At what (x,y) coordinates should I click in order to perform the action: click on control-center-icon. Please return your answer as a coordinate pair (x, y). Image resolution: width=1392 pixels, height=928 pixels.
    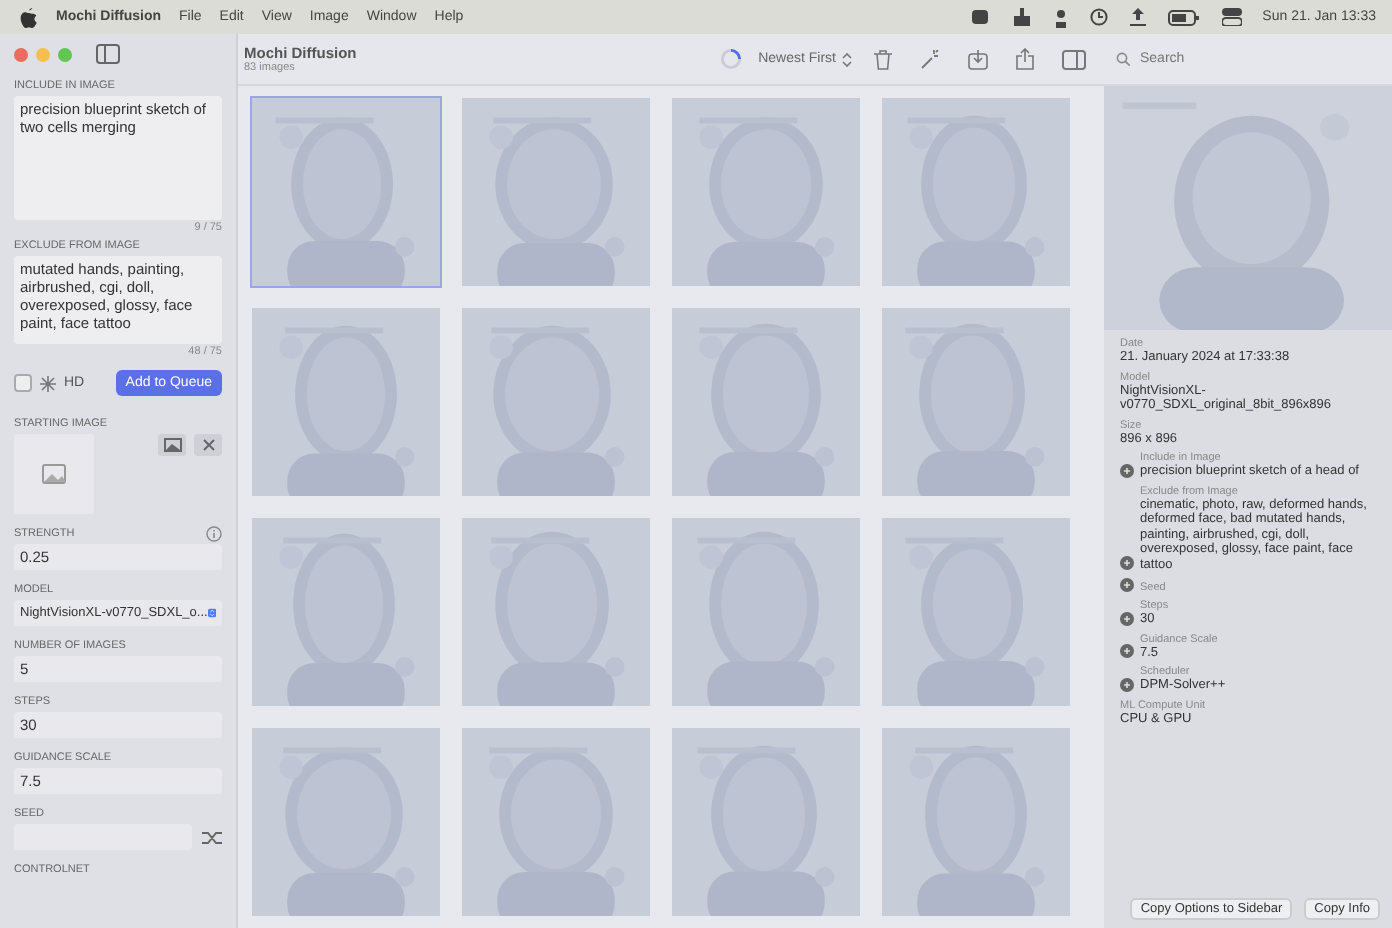
    Looking at the image, I should click on (1232, 17).